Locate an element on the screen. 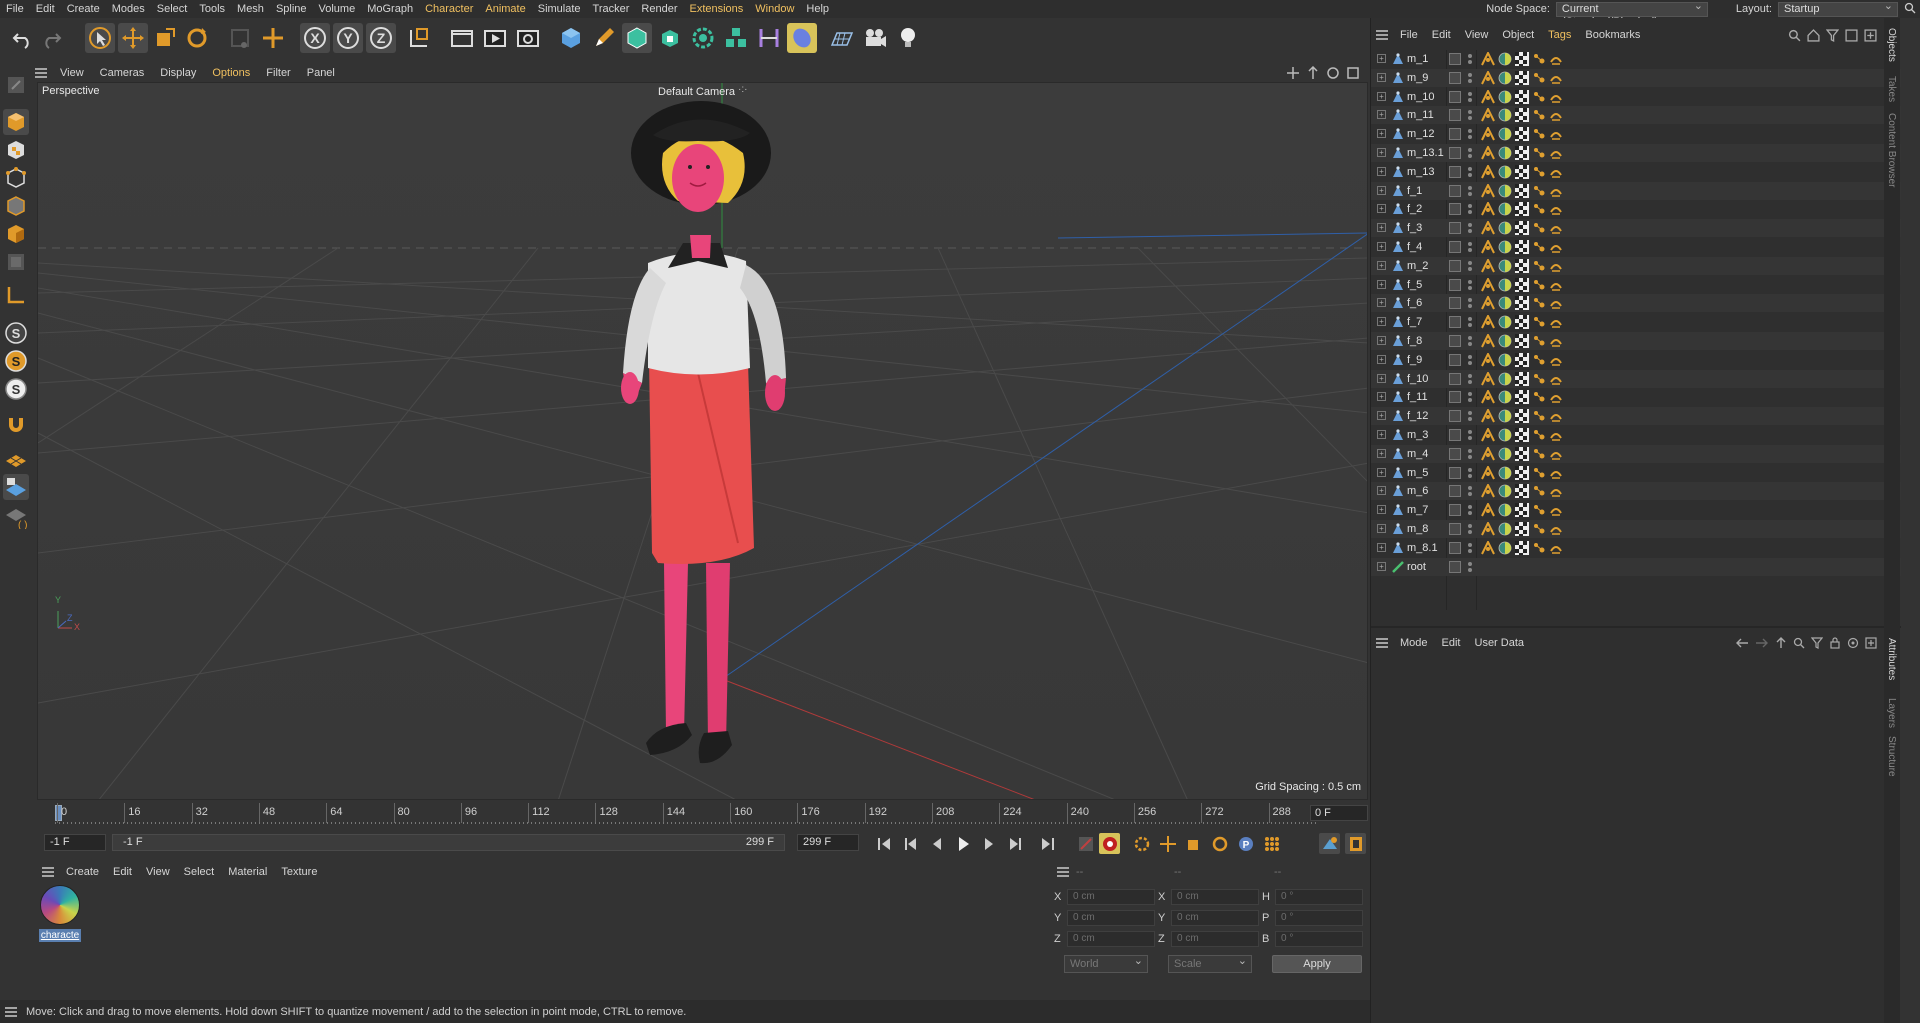  subdivision-icon is located at coordinates (637, 38).